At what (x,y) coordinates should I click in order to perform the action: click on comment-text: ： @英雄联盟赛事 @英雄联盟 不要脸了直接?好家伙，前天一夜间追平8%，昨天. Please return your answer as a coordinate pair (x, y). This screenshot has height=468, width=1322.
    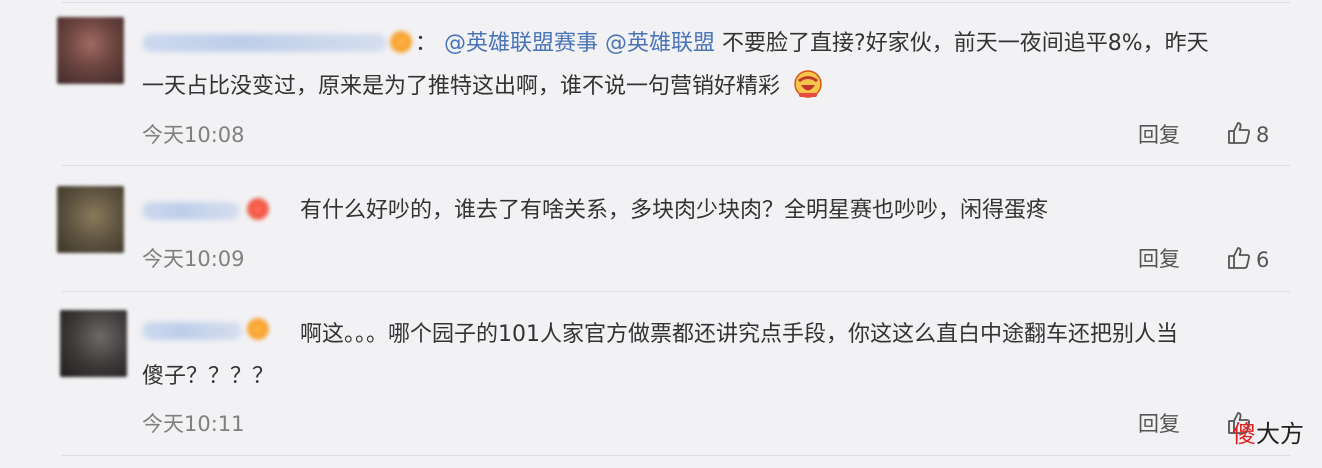
    Looking at the image, I should click on (812, 43).